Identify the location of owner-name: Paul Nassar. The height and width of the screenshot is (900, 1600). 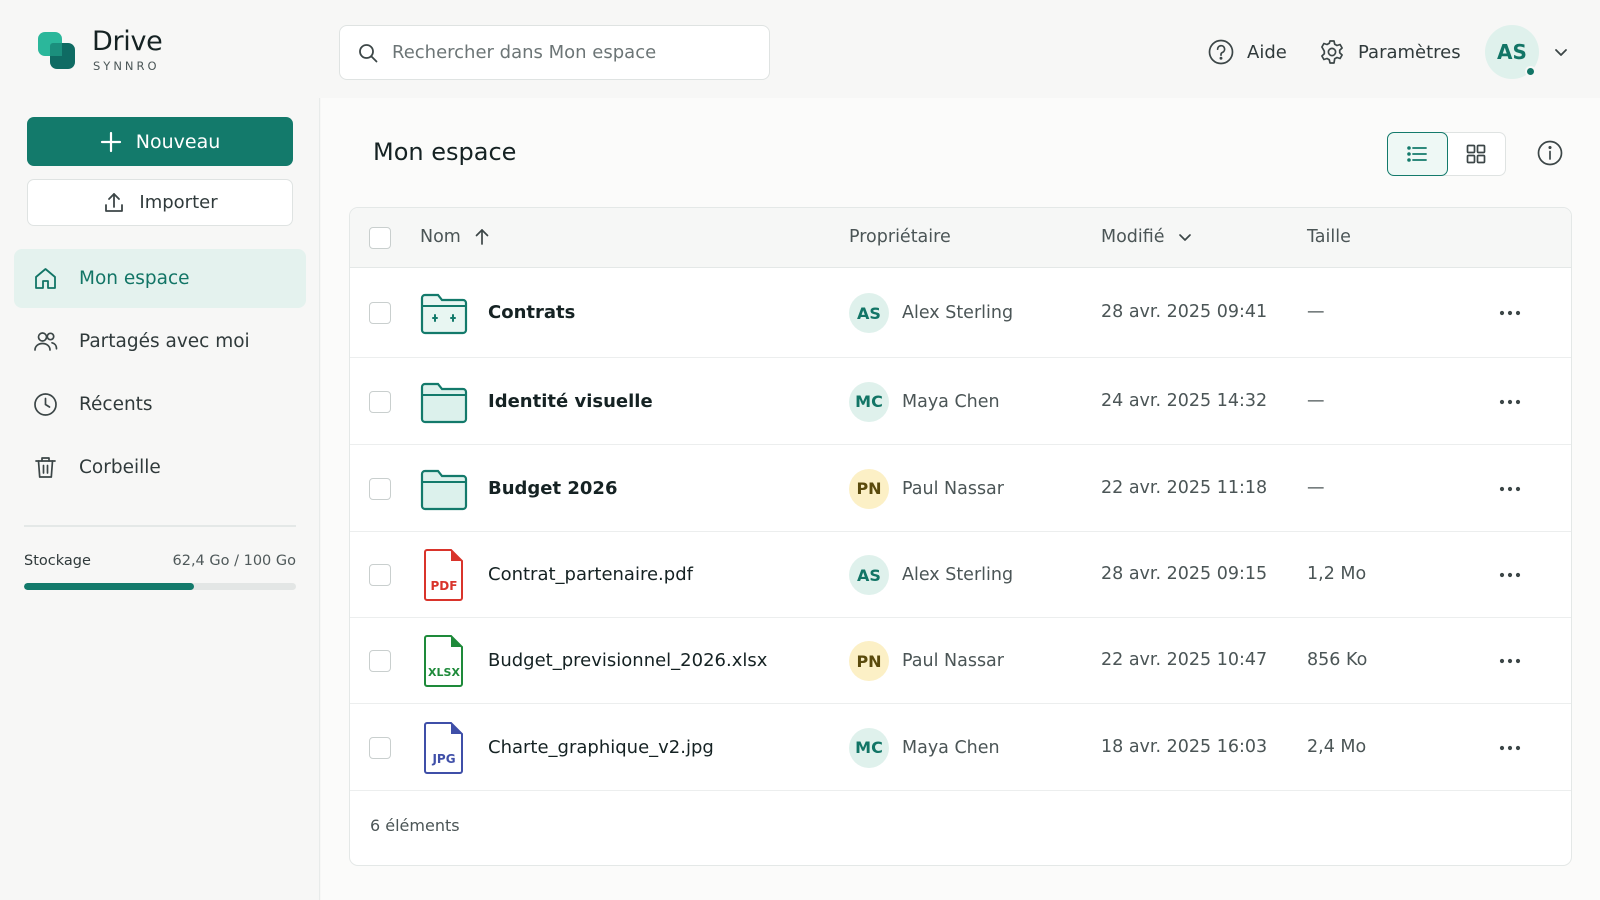
(953, 488).